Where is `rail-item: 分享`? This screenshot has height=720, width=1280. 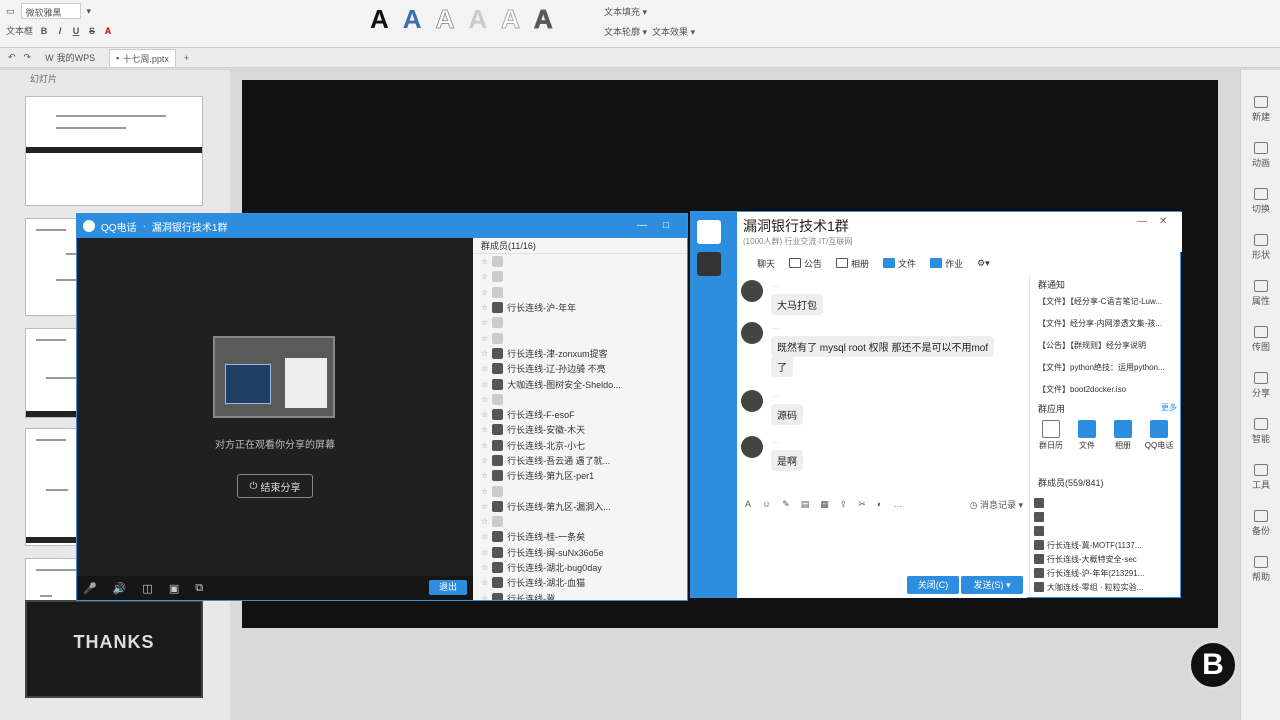
rail-item: 分享 is located at coordinates (1261, 385).